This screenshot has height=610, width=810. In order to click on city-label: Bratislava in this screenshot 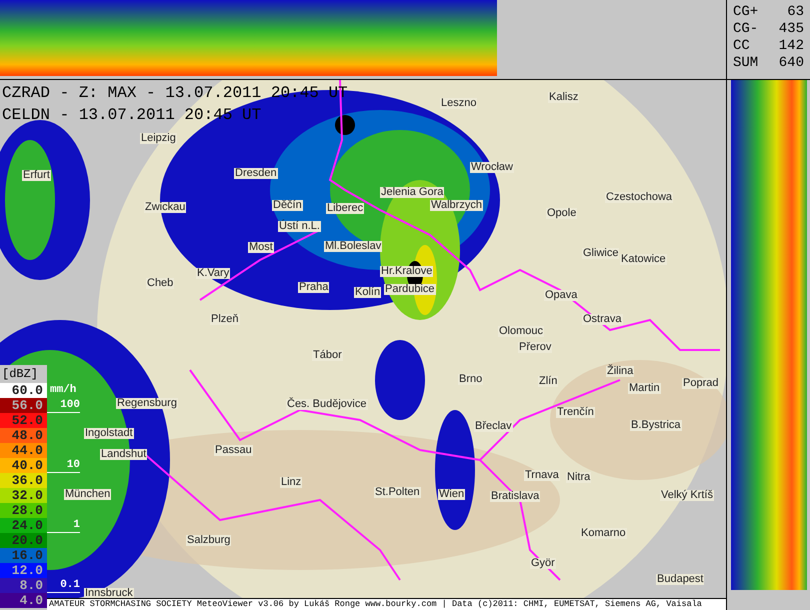, I will do `click(515, 496)`.